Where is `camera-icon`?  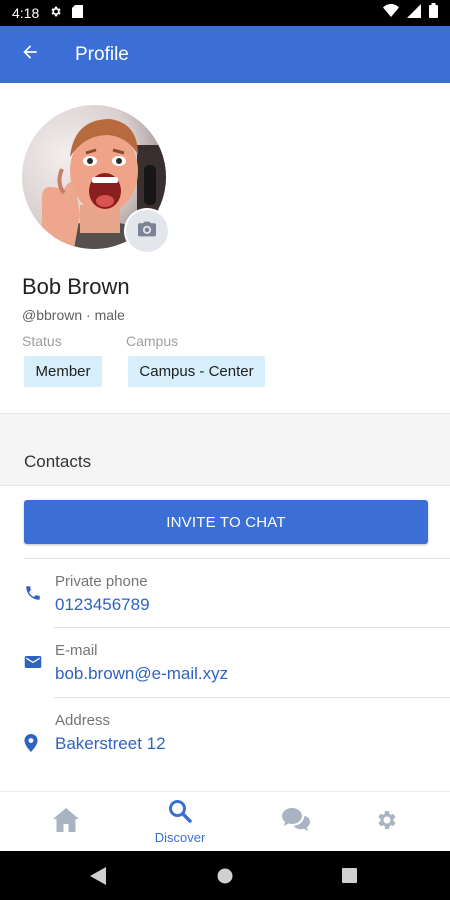
camera-icon is located at coordinates (147, 231).